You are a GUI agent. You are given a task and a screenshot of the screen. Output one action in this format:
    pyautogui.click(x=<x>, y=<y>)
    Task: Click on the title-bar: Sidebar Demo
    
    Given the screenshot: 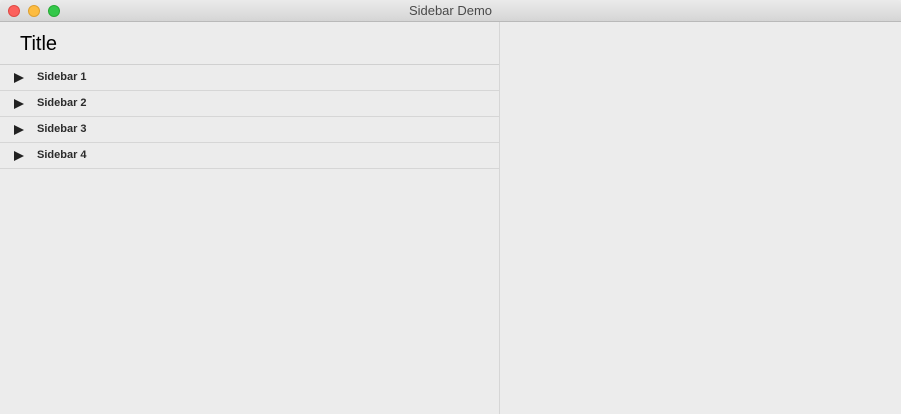 What is the action you would take?
    pyautogui.click(x=450, y=11)
    